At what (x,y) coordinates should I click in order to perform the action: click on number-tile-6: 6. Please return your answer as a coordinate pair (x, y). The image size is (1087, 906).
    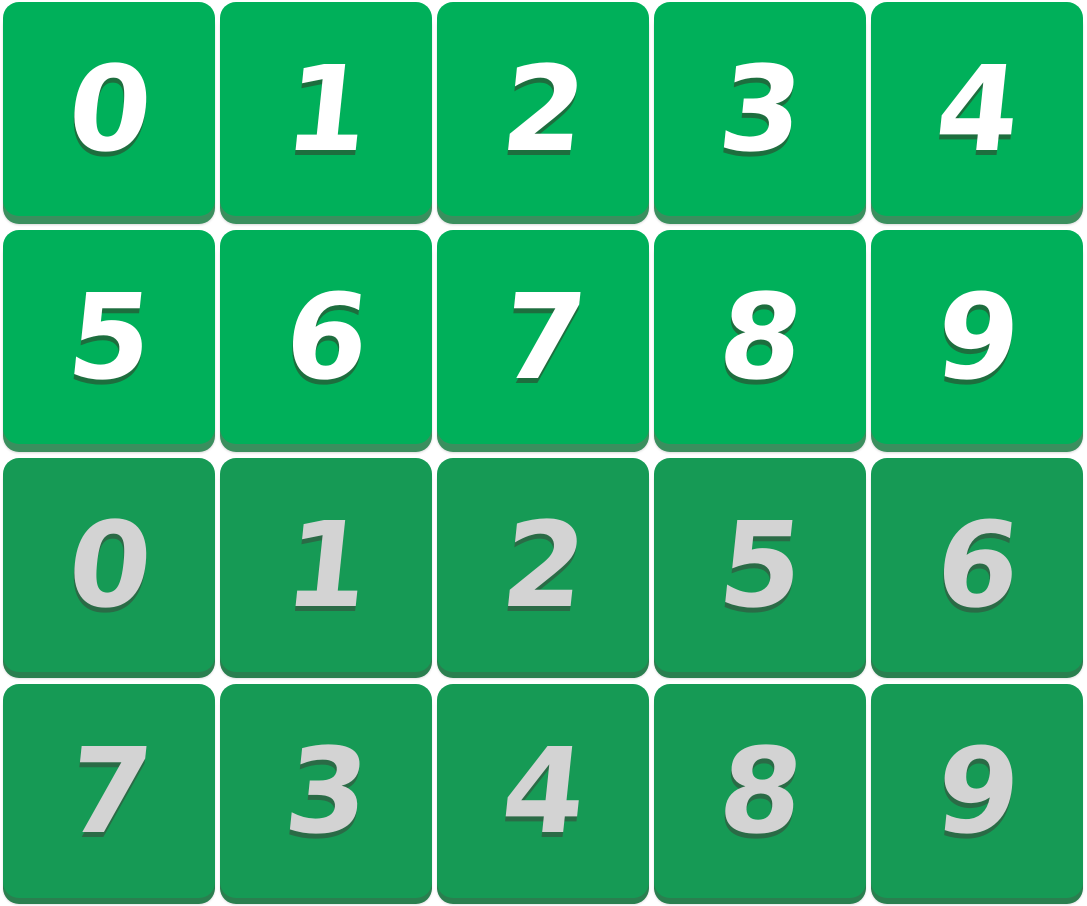
    Looking at the image, I should click on (326, 337).